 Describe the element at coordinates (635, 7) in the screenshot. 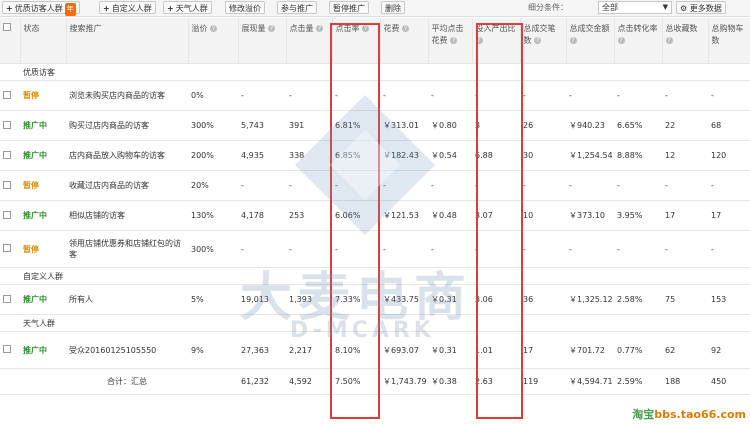

I see `filter-select: 全部 ▼` at that location.